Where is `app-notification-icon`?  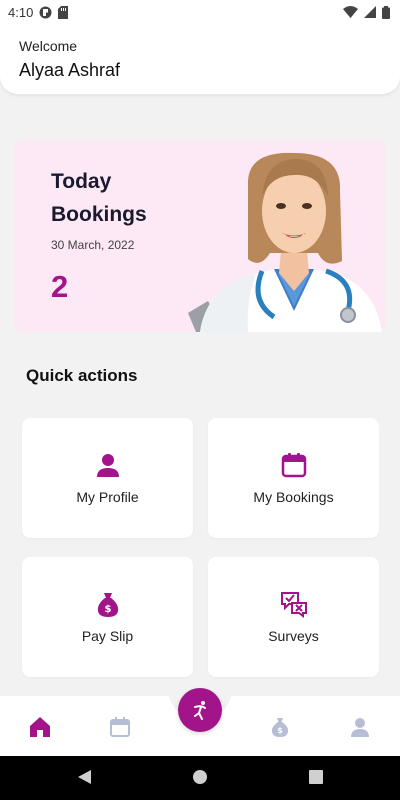
app-notification-icon is located at coordinates (45, 12).